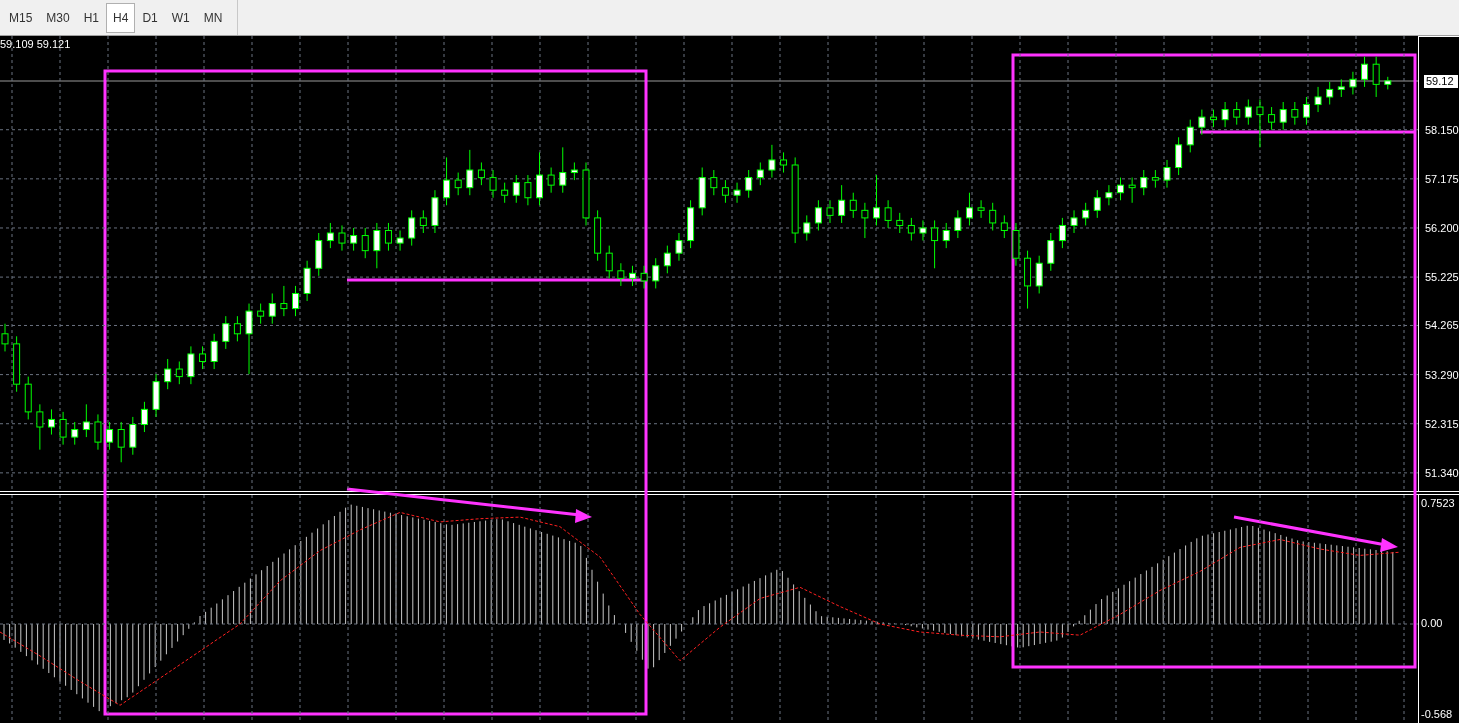 The height and width of the screenshot is (723, 1459). Describe the element at coordinates (213, 17) in the screenshot. I see `timeframe-tab: MN` at that location.